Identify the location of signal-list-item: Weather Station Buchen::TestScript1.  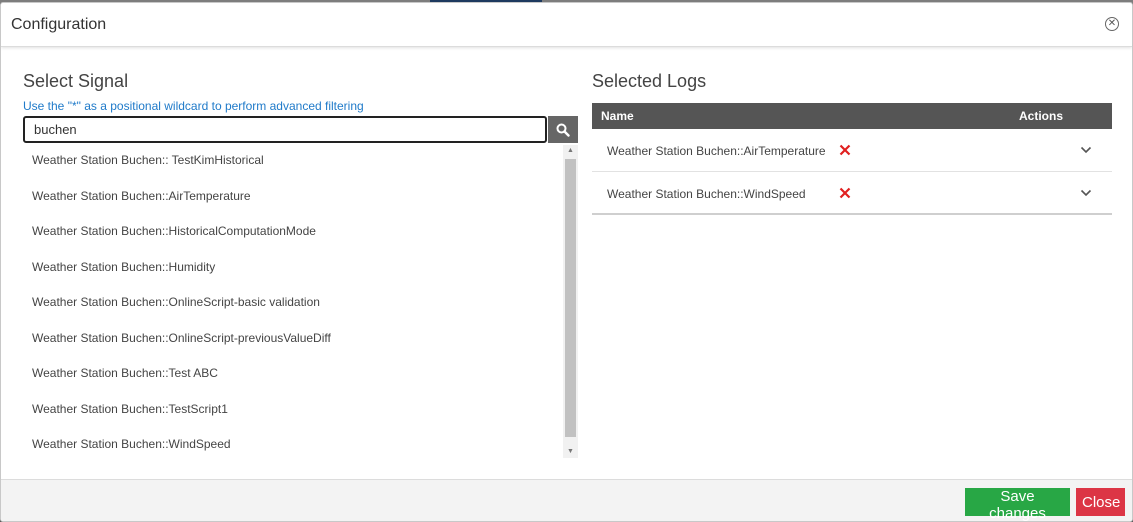
(293, 412).